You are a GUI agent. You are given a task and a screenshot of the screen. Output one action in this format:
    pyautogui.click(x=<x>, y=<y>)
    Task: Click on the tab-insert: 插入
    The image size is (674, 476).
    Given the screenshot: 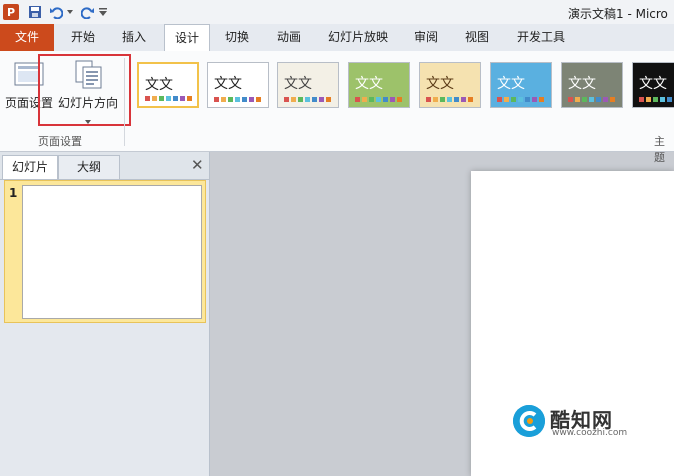 What is the action you would take?
    pyautogui.click(x=134, y=37)
    